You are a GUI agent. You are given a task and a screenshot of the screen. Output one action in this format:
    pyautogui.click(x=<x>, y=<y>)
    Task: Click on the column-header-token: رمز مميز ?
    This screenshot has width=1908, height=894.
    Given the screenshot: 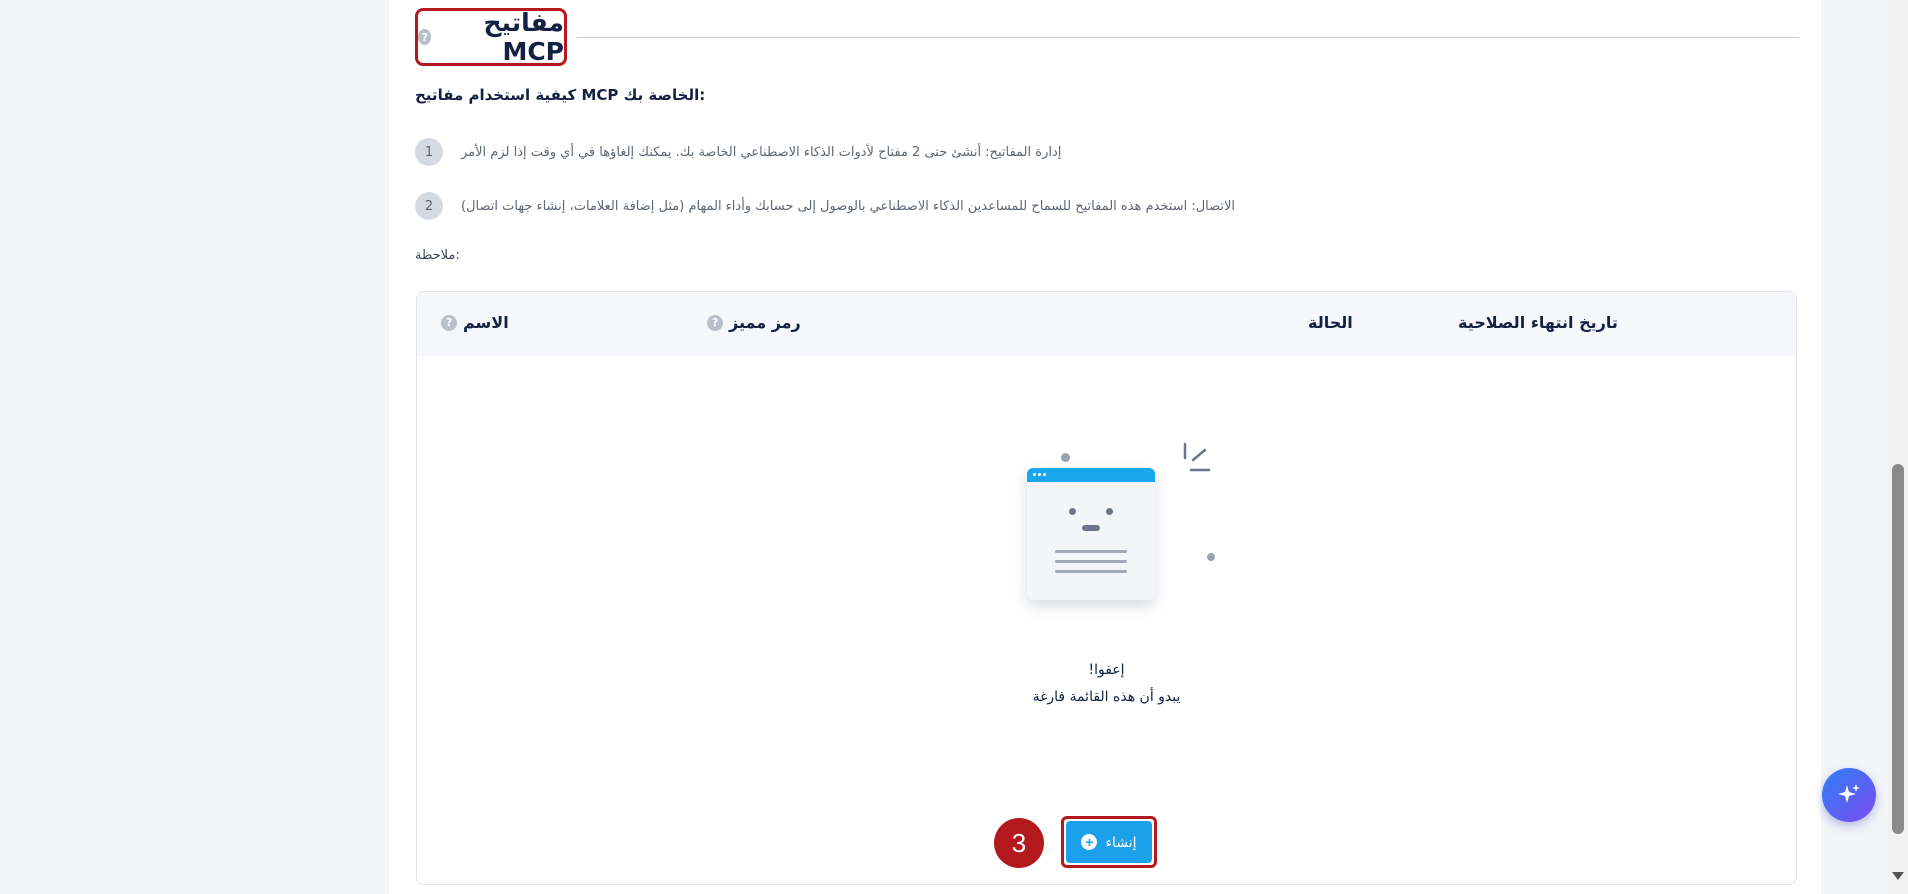 What is the action you would take?
    pyautogui.click(x=754, y=322)
    